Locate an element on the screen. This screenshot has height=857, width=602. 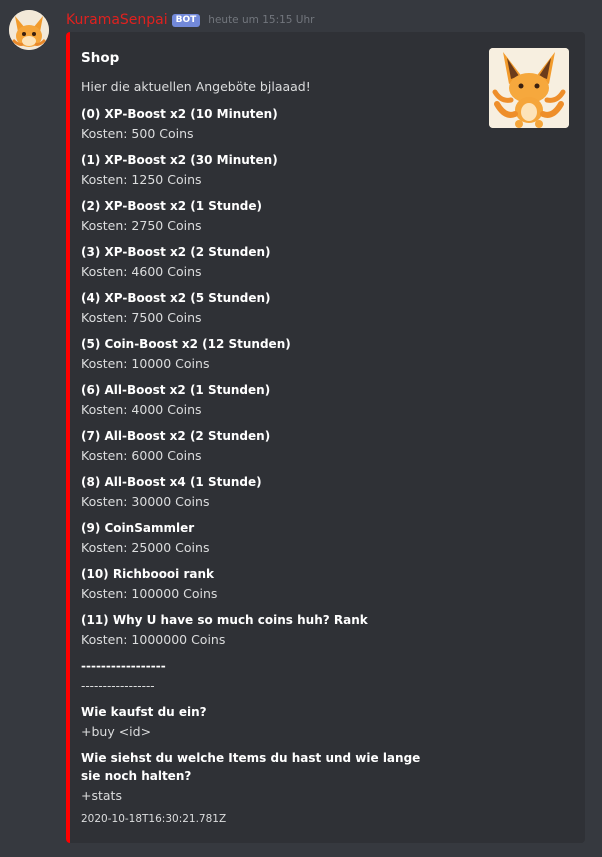
field-value-item-1: Kosten: 1250 Coins is located at coordinates (141, 179).